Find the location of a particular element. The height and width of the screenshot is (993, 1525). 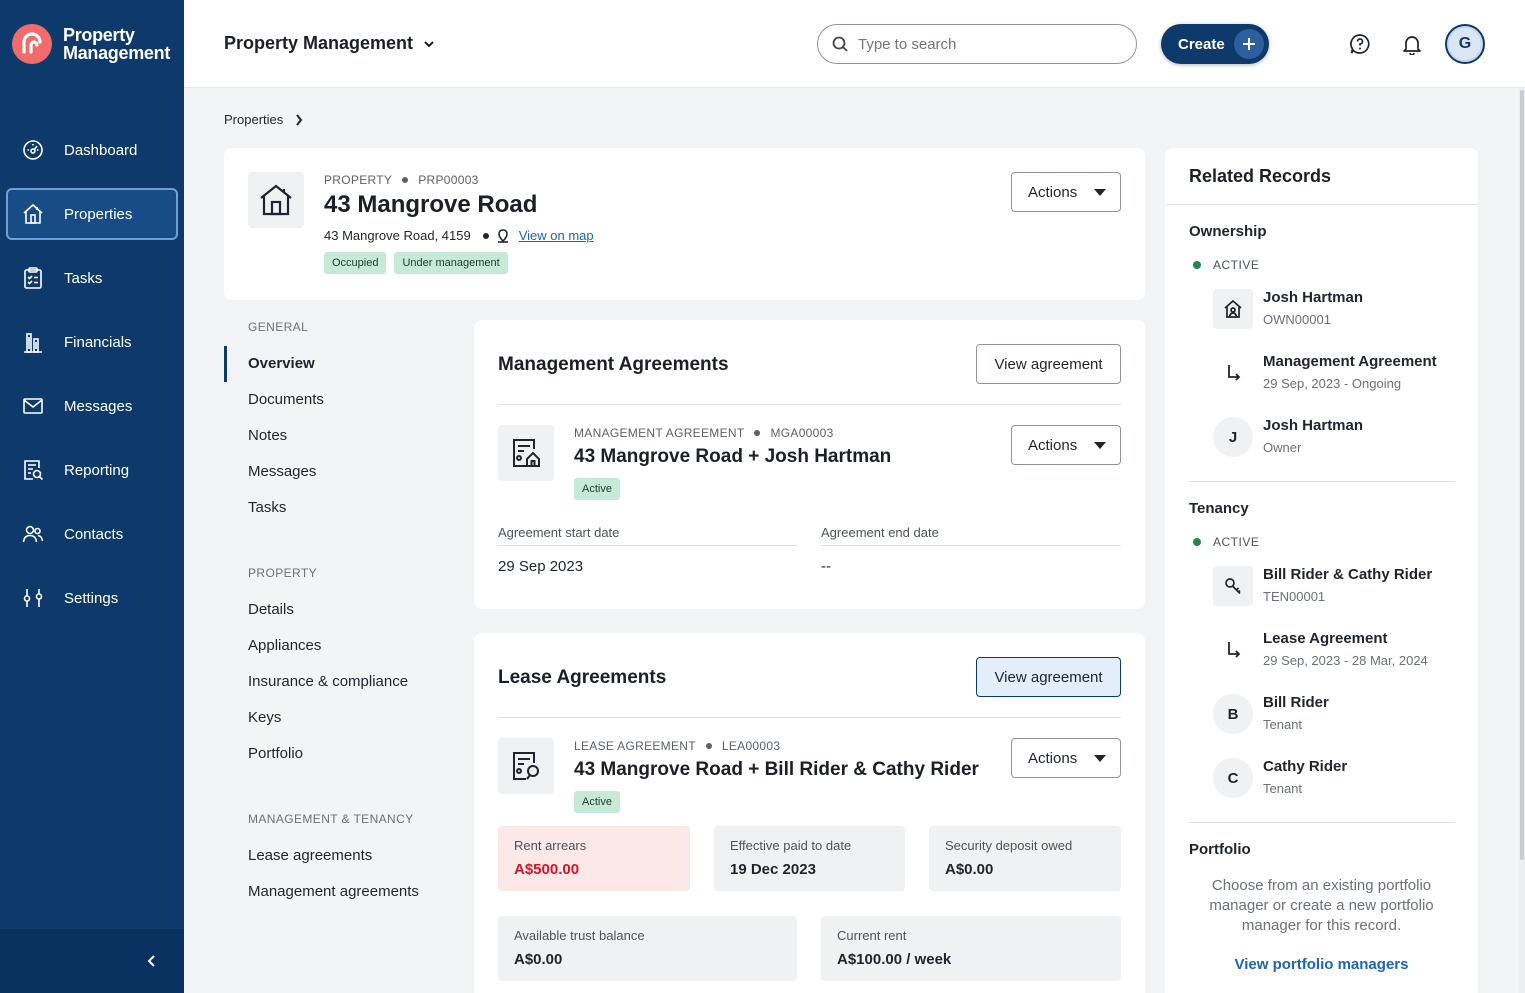

create-button: Create is located at coordinates (1215, 44).